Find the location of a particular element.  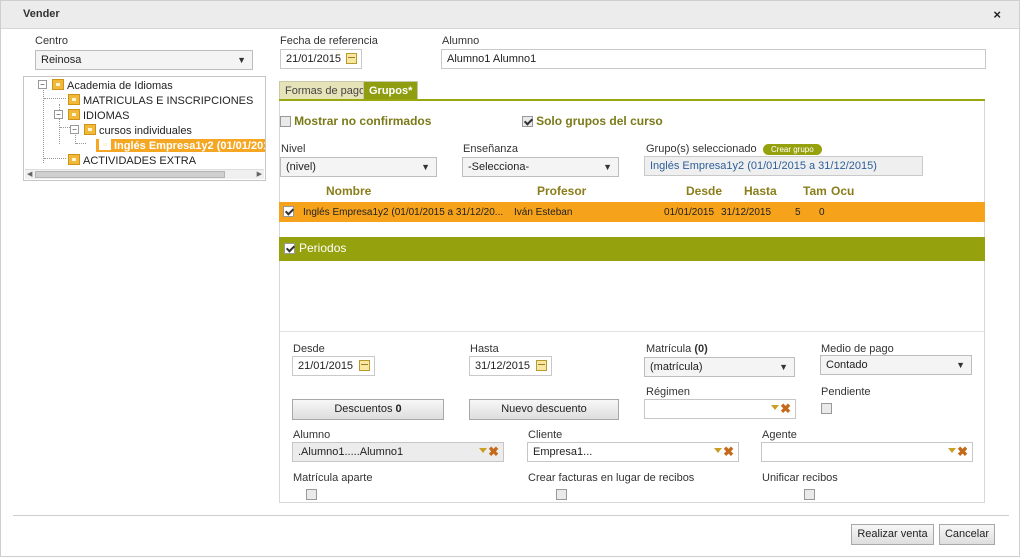

unificar-recibos-checkbox is located at coordinates (810, 494).